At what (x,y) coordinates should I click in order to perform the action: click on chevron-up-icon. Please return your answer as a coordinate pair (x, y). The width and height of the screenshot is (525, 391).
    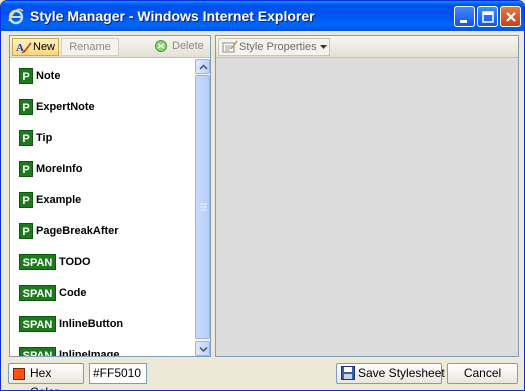
    Looking at the image, I should click on (203, 67).